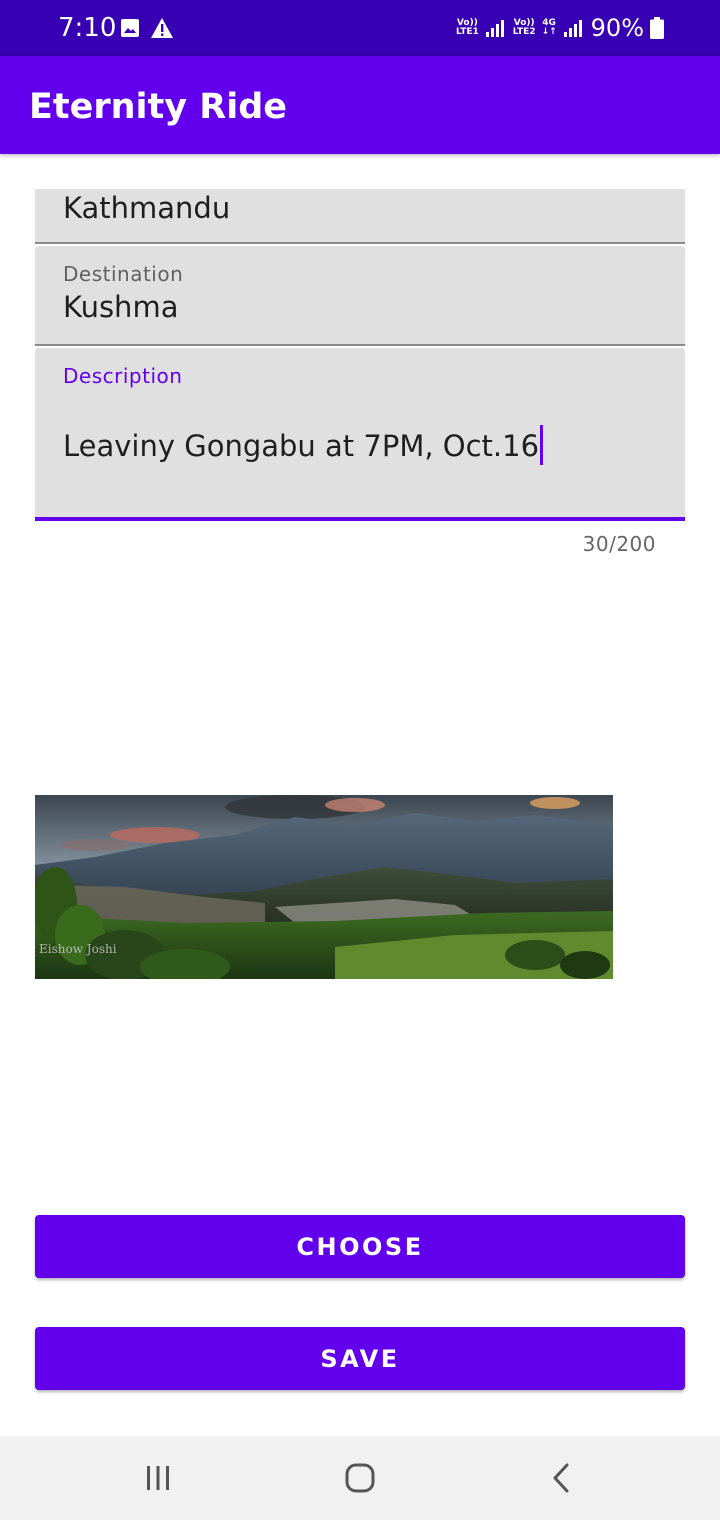 This screenshot has width=720, height=1520. Describe the element at coordinates (123, 274) in the screenshot. I see `destination-label: Destination` at that location.